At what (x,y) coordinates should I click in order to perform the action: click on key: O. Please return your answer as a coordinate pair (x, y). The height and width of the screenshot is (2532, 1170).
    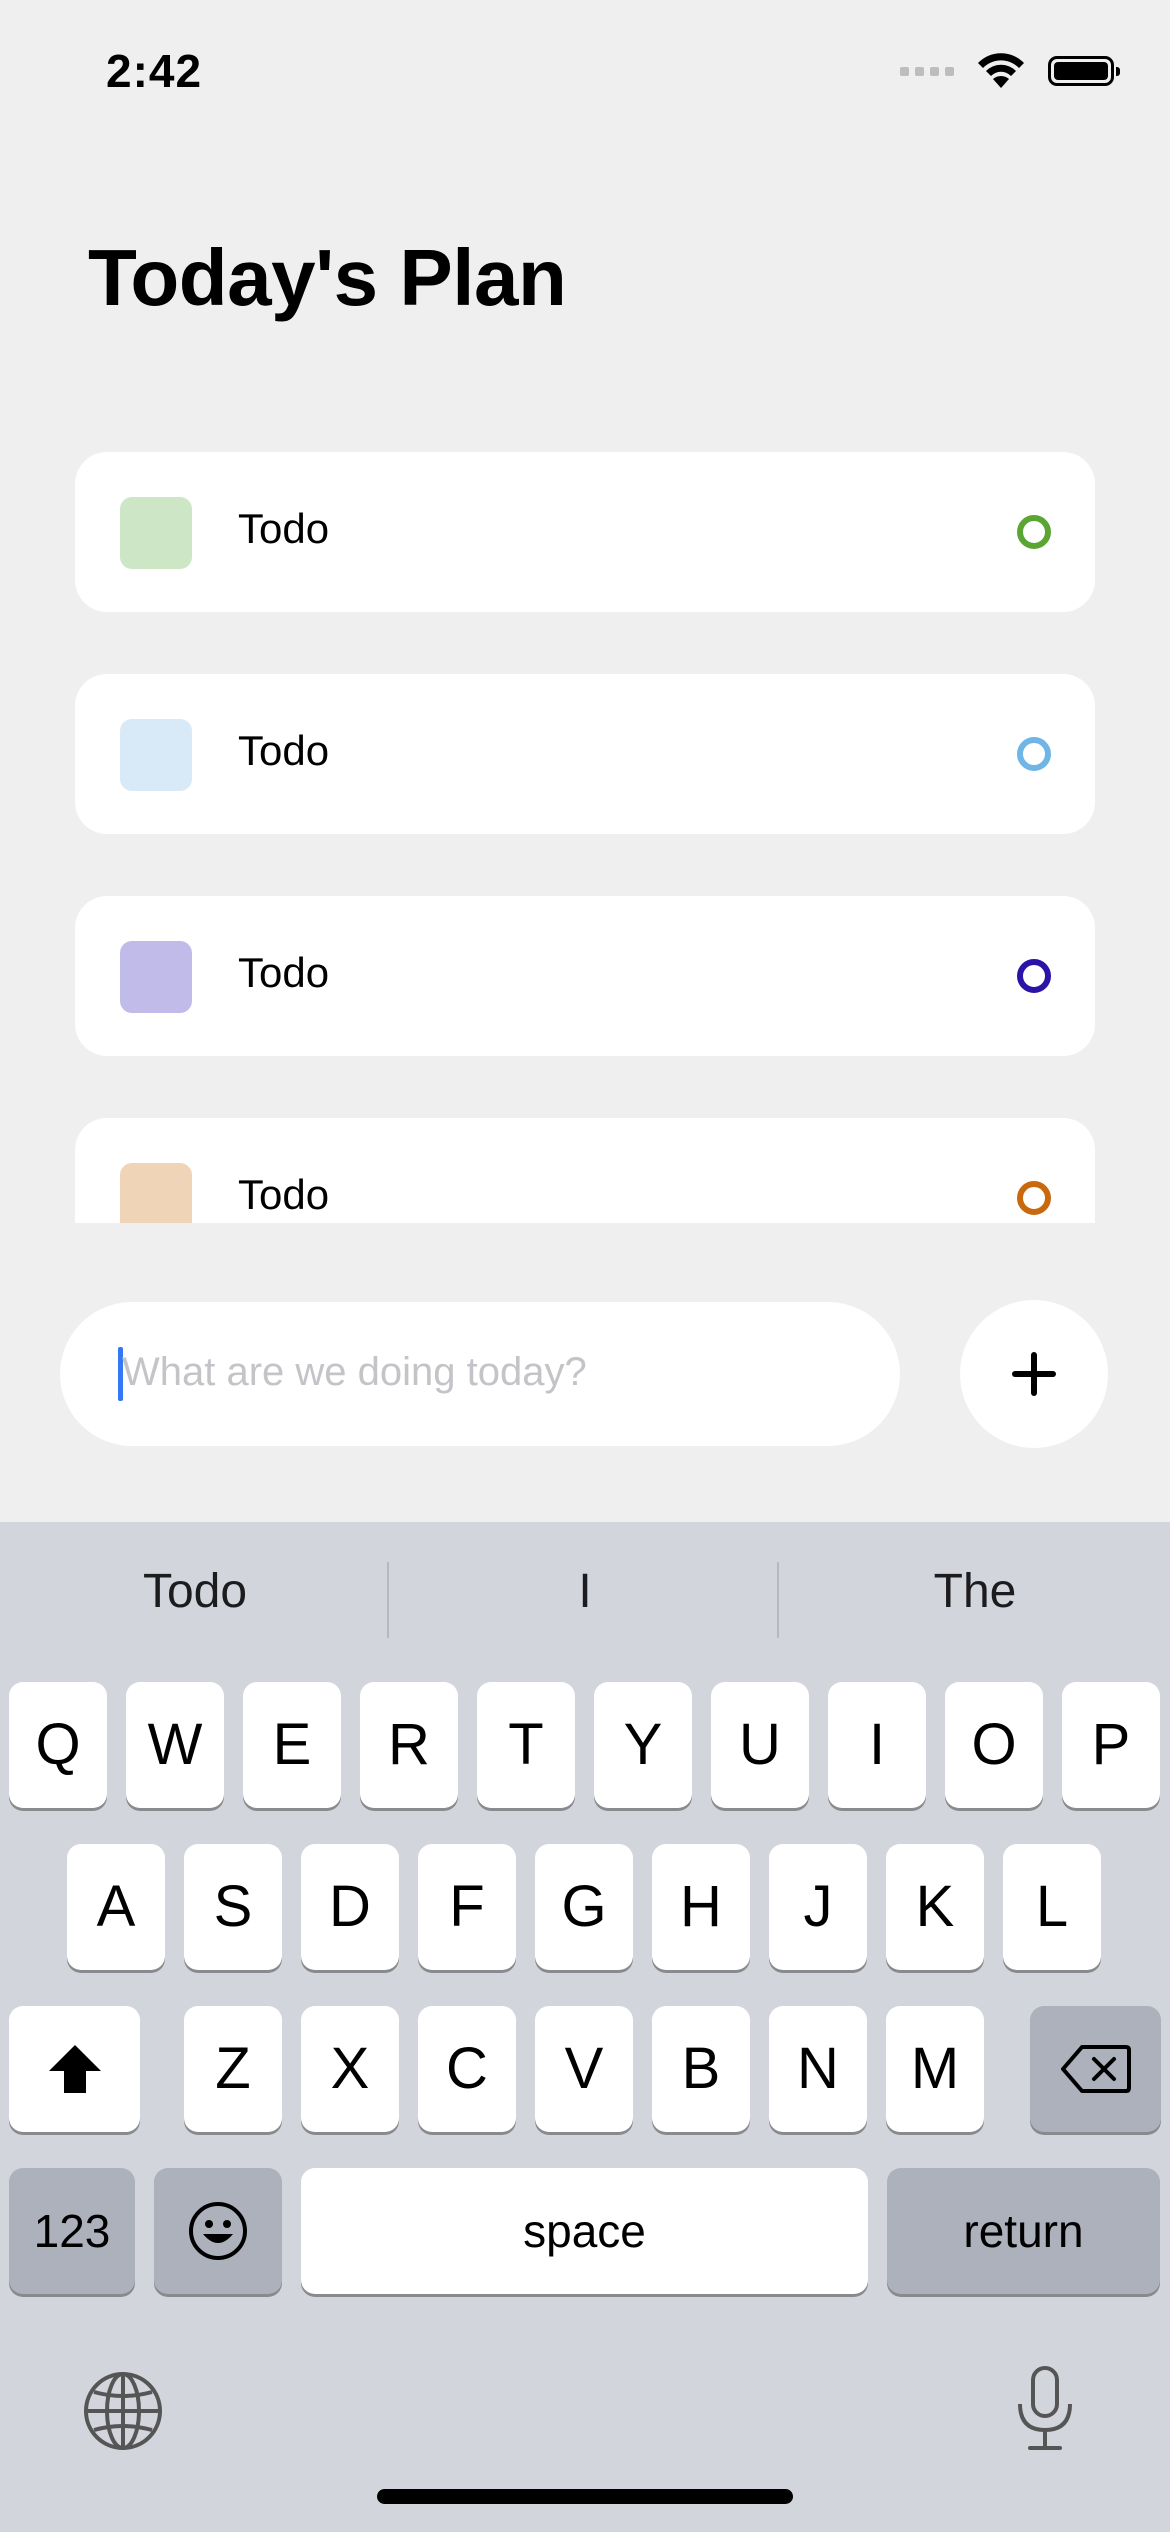
    Looking at the image, I should click on (994, 1745).